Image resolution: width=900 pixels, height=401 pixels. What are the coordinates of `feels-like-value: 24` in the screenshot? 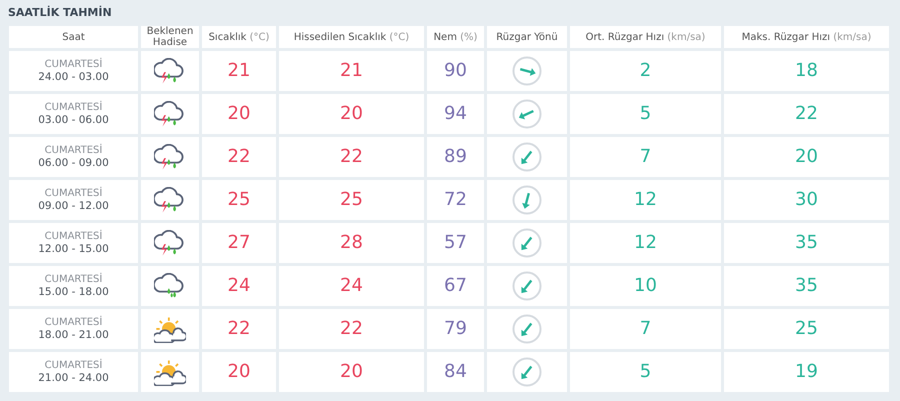 It's located at (351, 286).